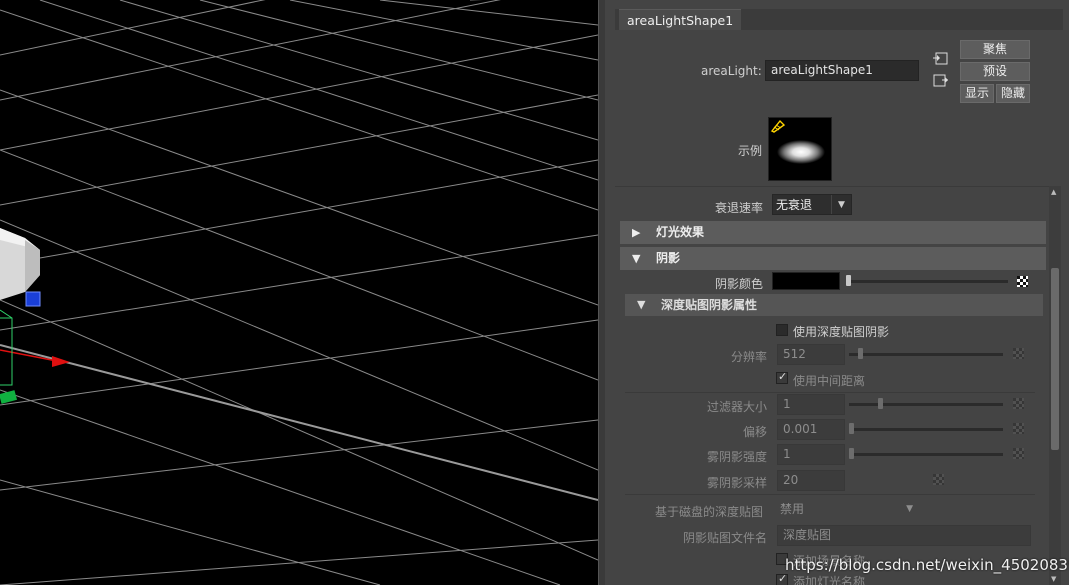 This screenshot has height=585, width=1069. What do you see at coordinates (995, 49) in the screenshot?
I see `focus-button: 聚焦` at bounding box center [995, 49].